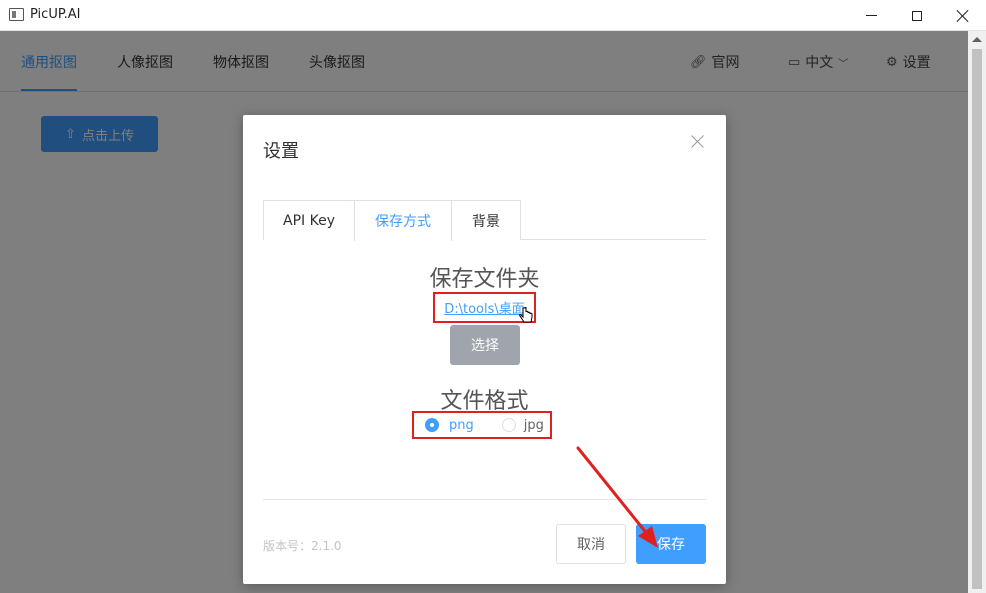  What do you see at coordinates (309, 220) in the screenshot?
I see `tab-api-key: API Key` at bounding box center [309, 220].